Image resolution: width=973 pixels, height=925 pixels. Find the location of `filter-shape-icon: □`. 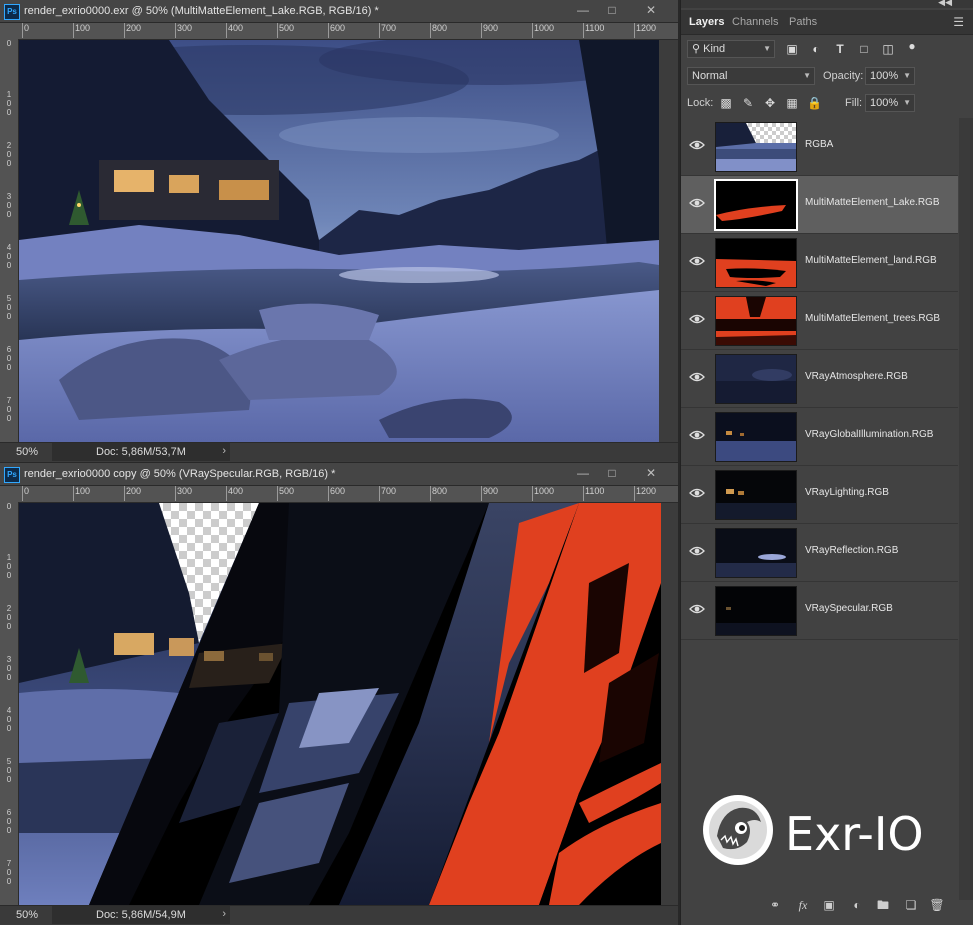

filter-shape-icon: □ is located at coordinates (864, 49).